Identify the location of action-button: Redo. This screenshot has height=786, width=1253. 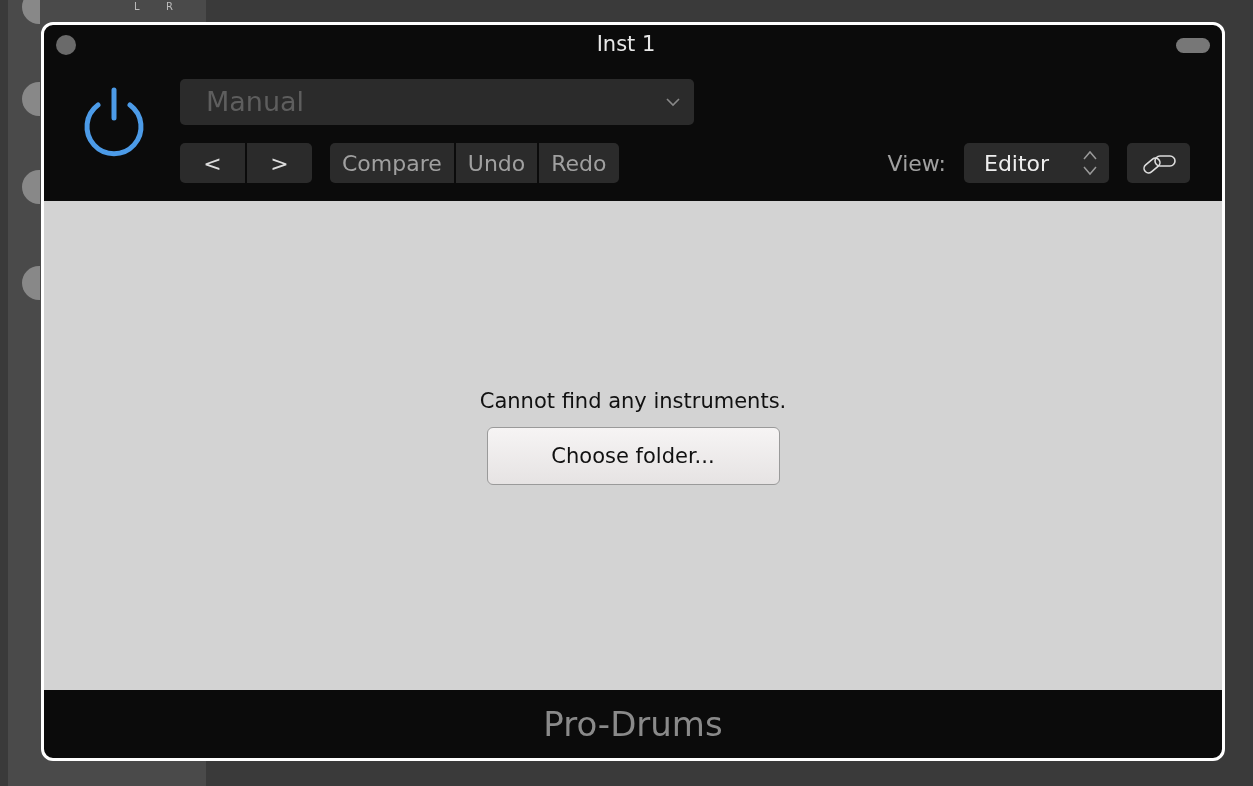
(579, 163).